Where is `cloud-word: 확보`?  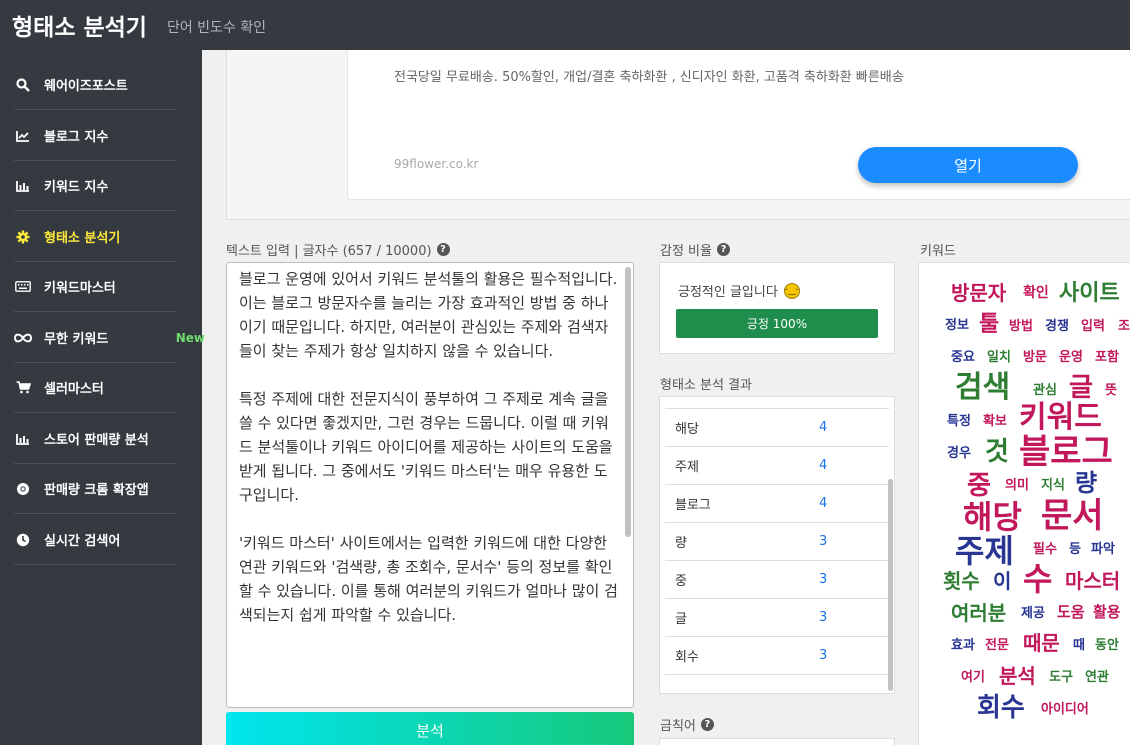 cloud-word: 확보 is located at coordinates (995, 421).